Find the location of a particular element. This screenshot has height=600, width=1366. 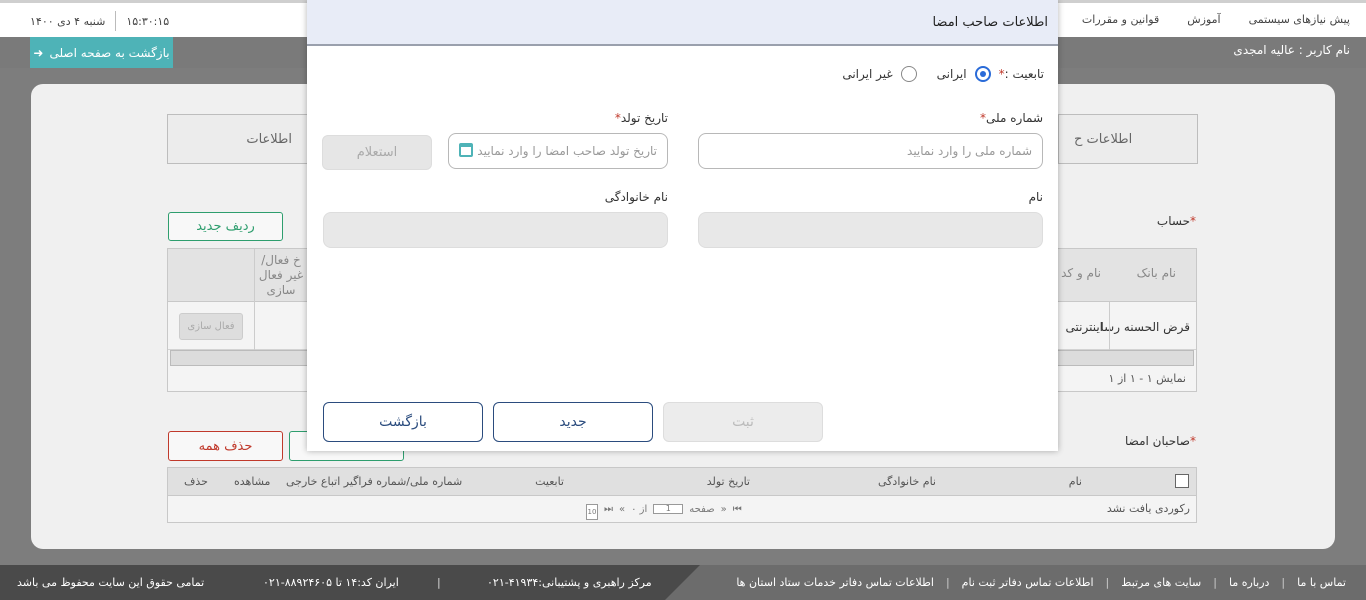

national-id-input: شماره ملی را وارد نمایید is located at coordinates (870, 151).